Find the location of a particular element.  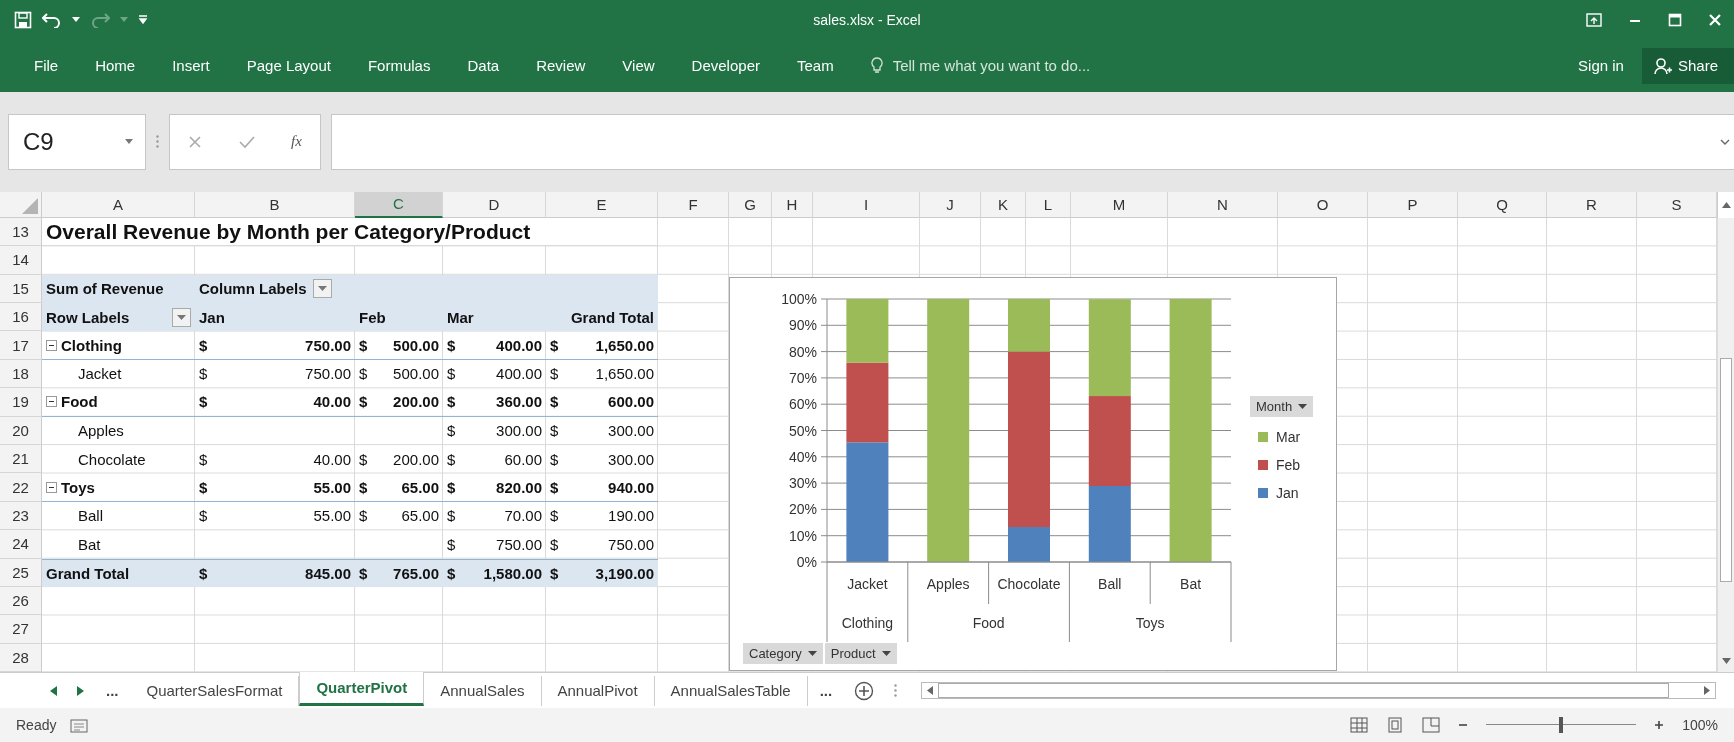

column-header: O is located at coordinates (1323, 204).